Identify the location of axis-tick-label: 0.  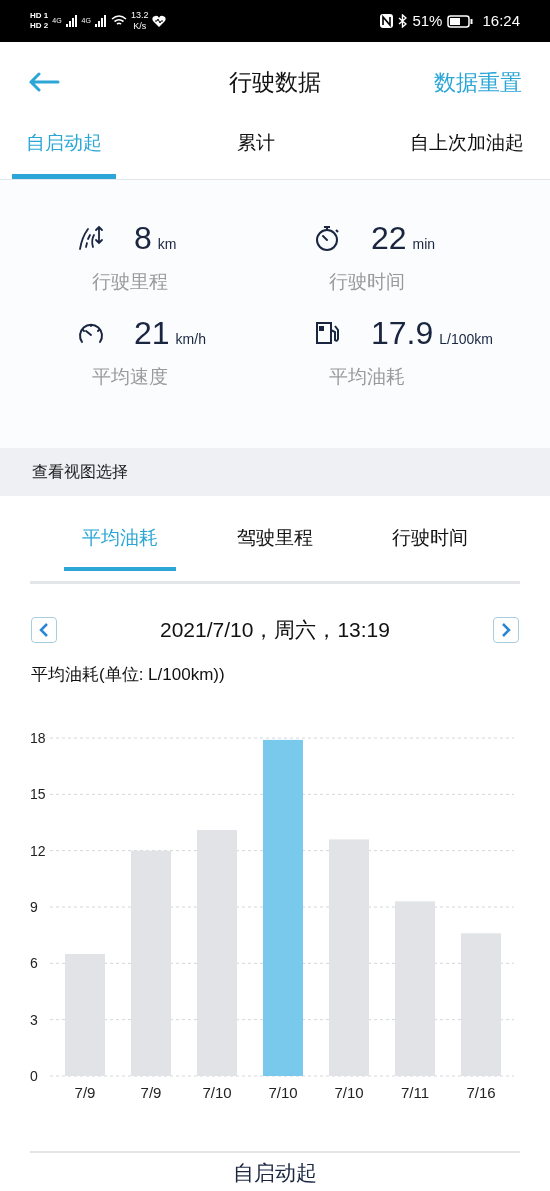
(34, 1076).